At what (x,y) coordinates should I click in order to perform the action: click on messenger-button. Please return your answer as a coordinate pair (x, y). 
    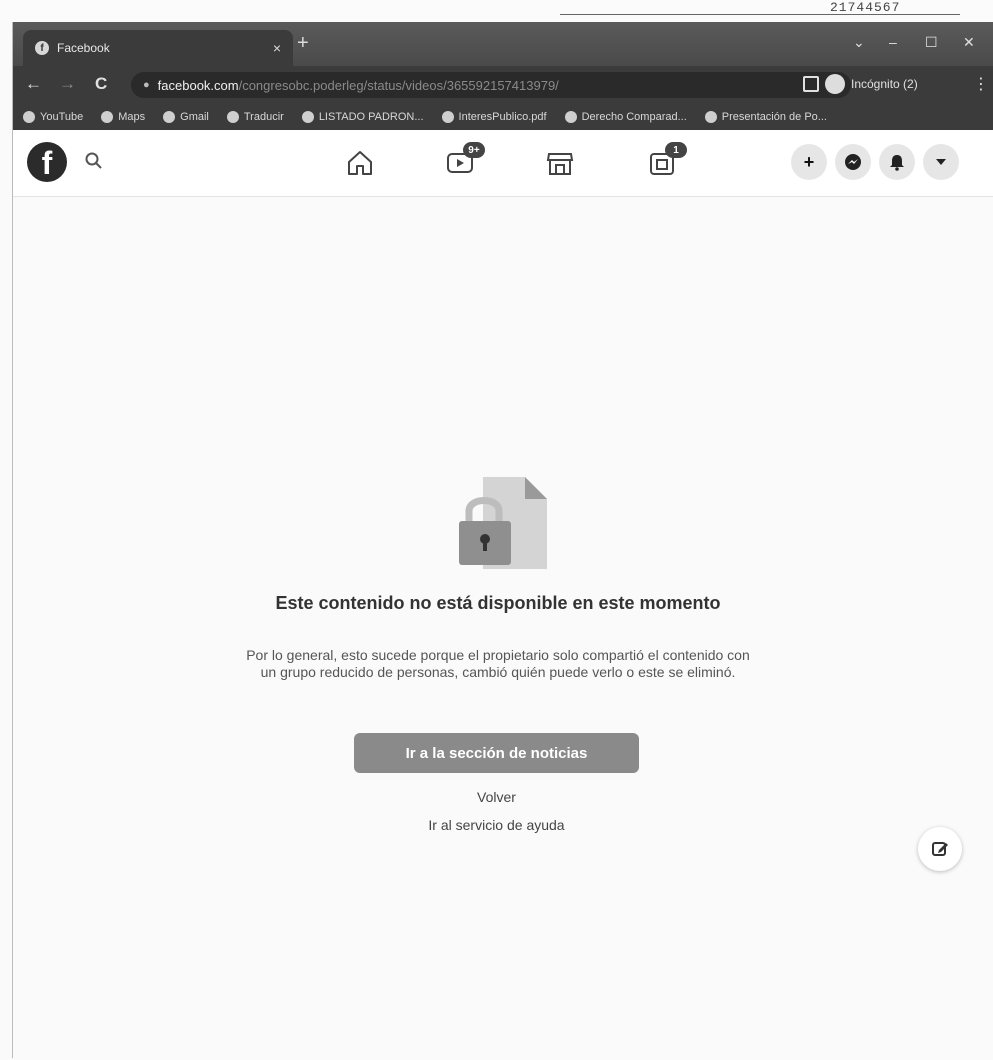
    Looking at the image, I should click on (853, 162).